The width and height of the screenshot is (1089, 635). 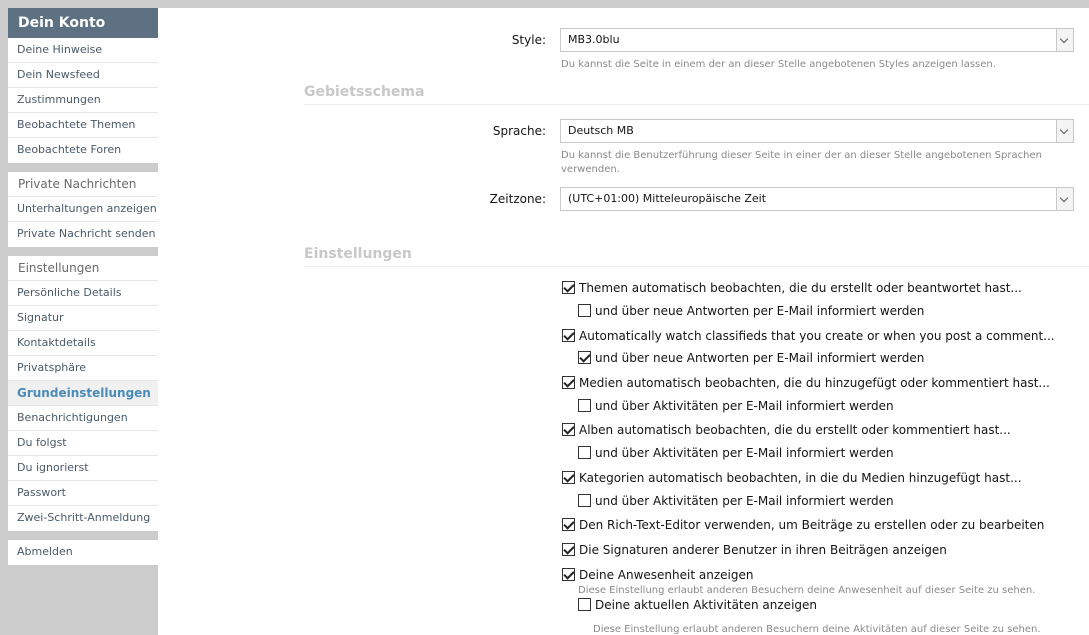 I want to click on sidebar-item-unterhaltungen: Unterhaltungen anzeigen, so click(x=83, y=209).